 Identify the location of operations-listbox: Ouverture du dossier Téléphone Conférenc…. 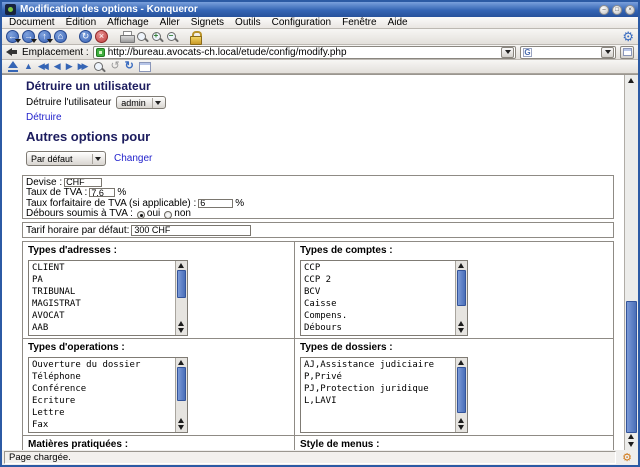
(108, 395).